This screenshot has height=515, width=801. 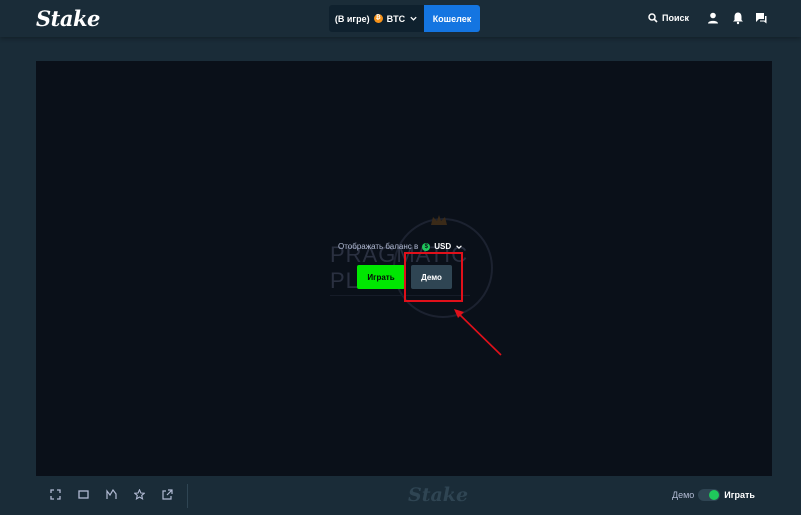 I want to click on mode-play-label: Играть, so click(x=739, y=495).